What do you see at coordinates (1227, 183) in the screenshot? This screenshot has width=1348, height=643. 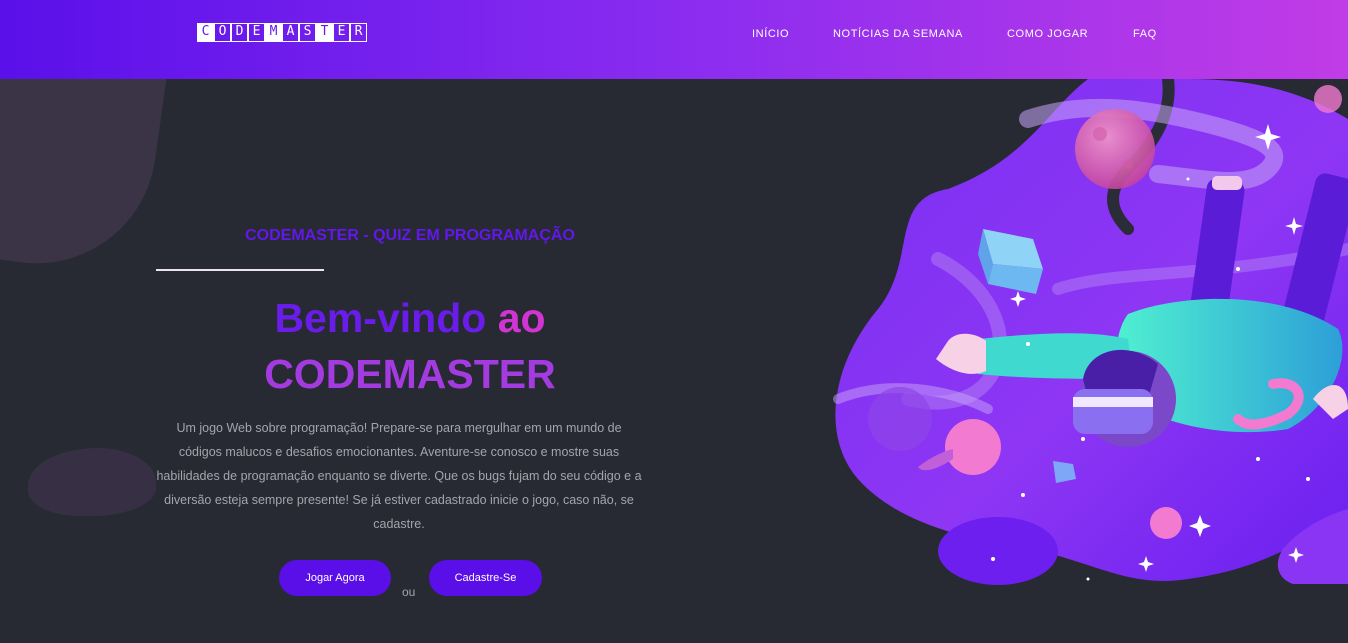 I see `astronaut-shoe` at bounding box center [1227, 183].